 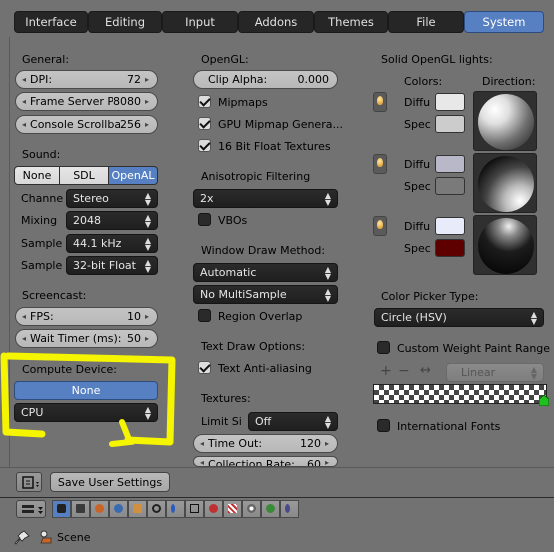 I want to click on clip-alpha-field: Clip Alpha: 0.000, so click(x=265, y=79).